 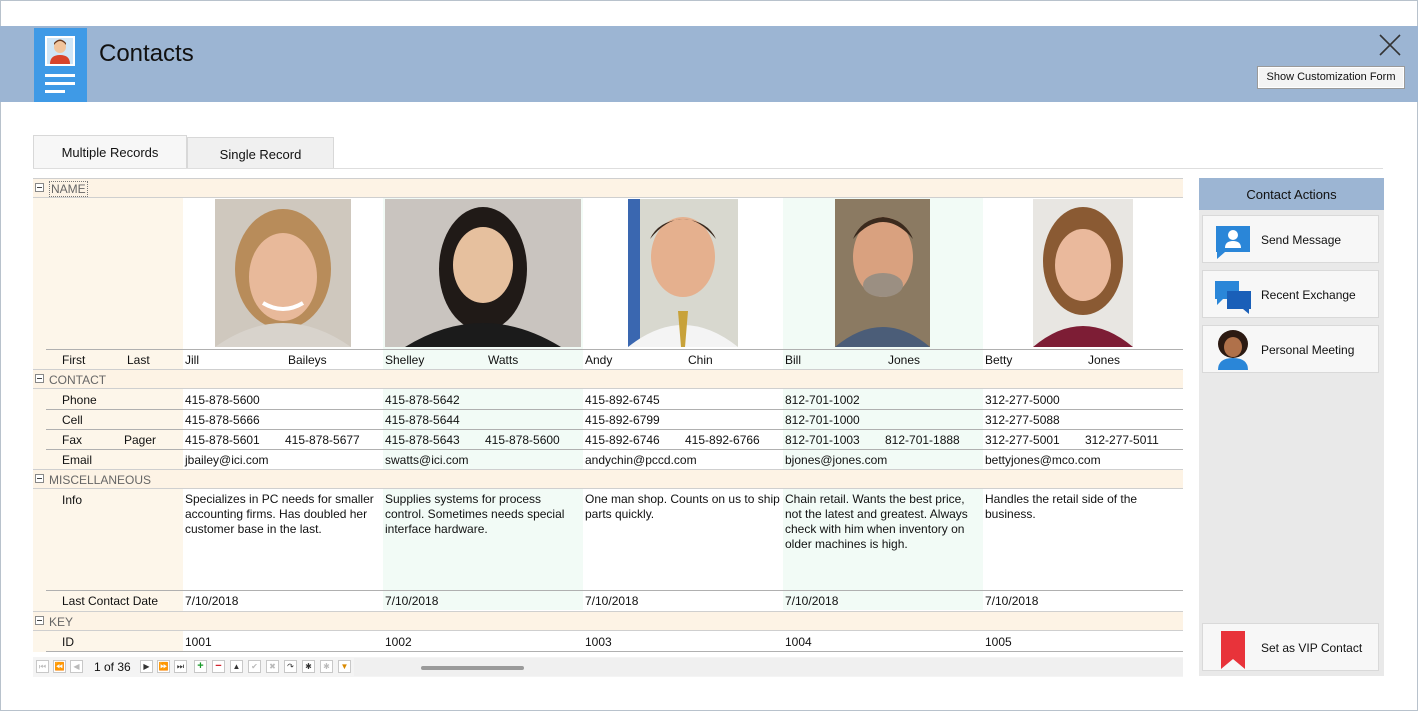 I want to click on previous-record-icon: ◀, so click(x=76, y=666).